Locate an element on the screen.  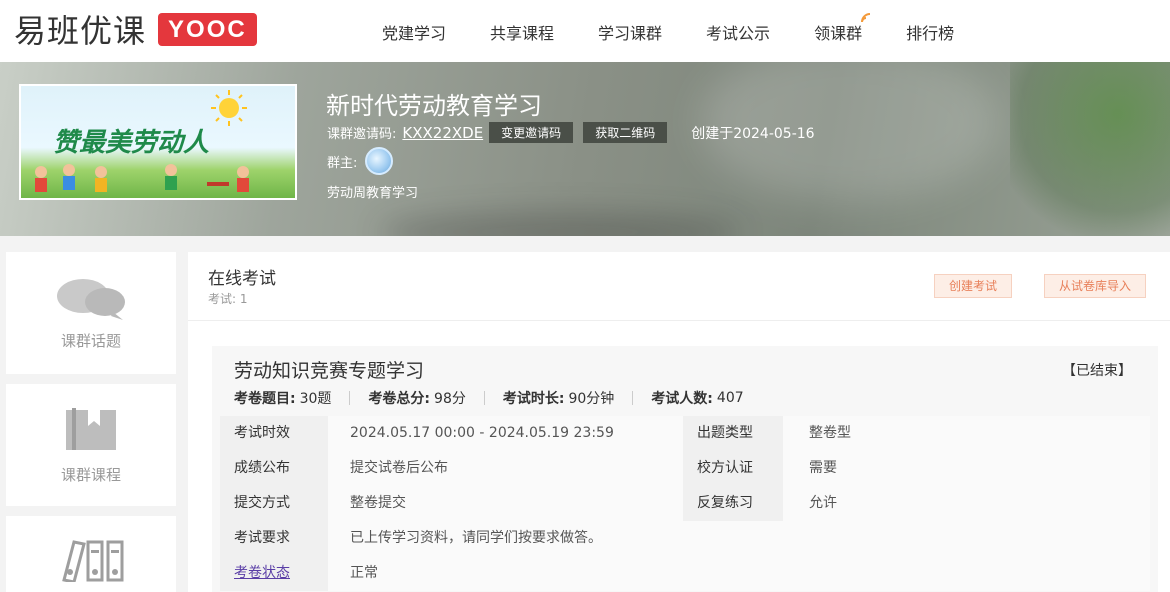
nav-item-shared-courses: 共享课程 is located at coordinates (522, 32).